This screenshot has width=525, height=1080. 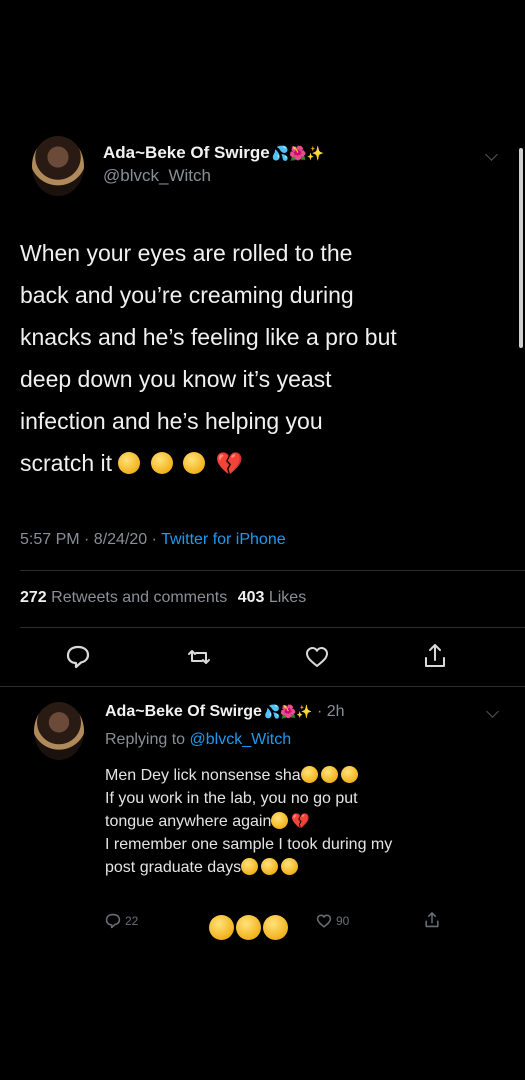 I want to click on reply-reply-button: 22, so click(x=121, y=921).